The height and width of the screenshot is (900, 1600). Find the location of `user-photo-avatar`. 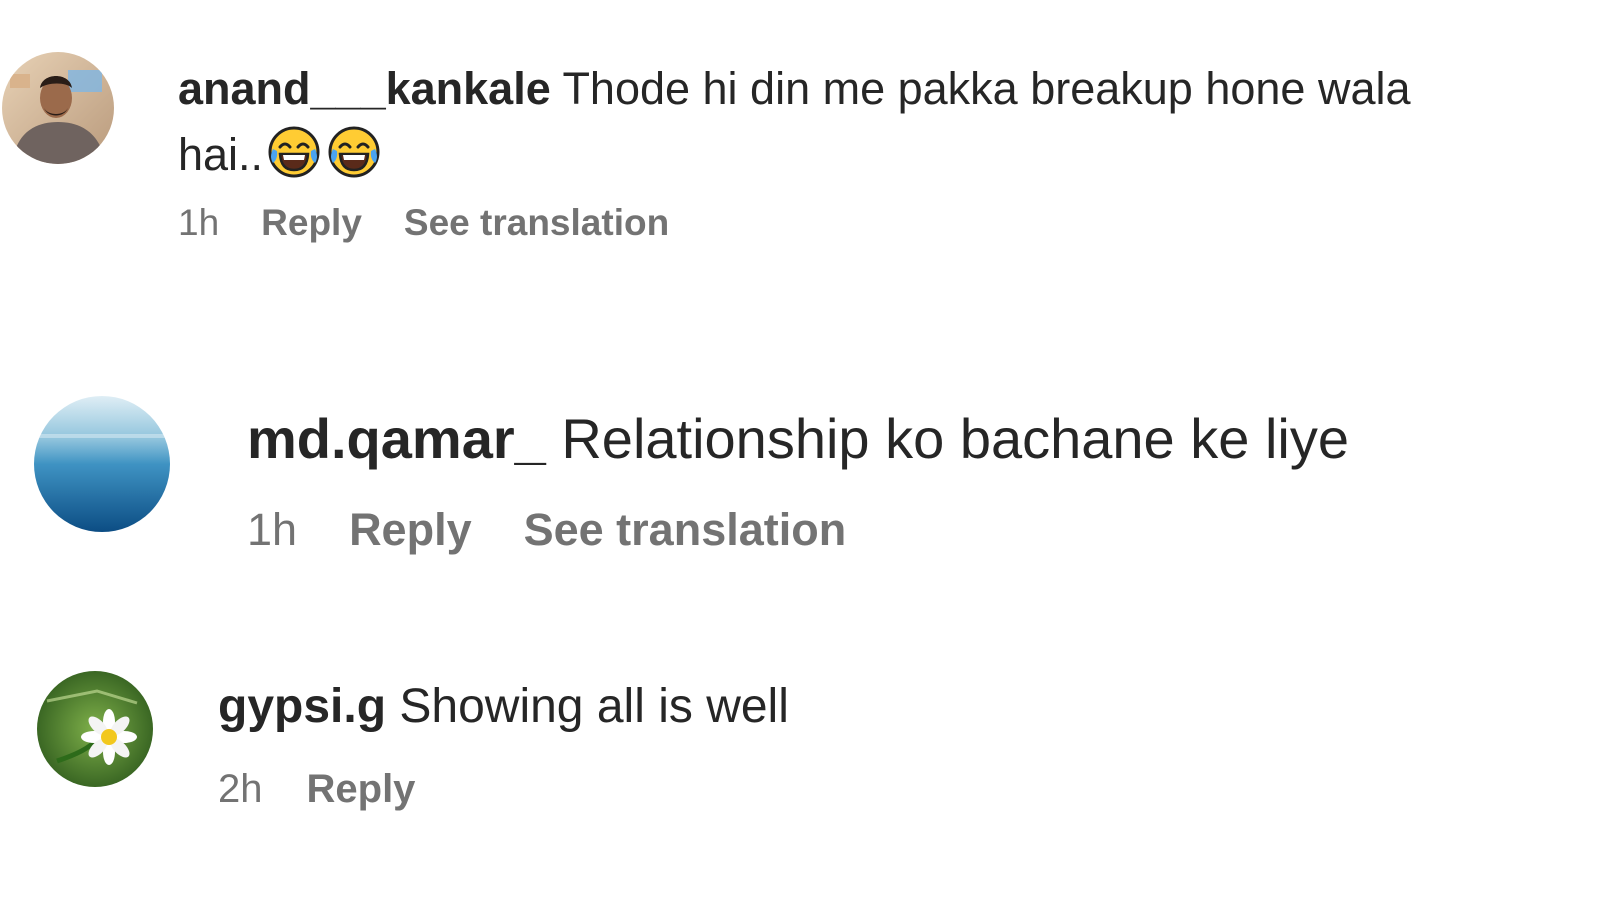

user-photo-avatar is located at coordinates (58, 108).